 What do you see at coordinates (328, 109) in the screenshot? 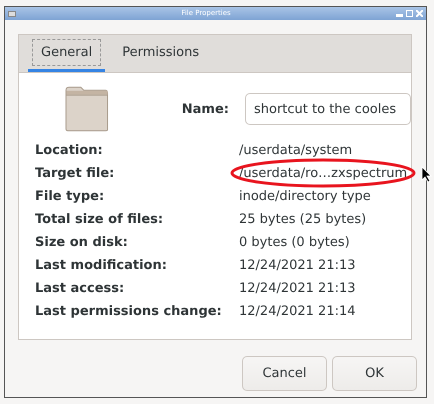
I see `name-field: shortcut to the cooles` at bounding box center [328, 109].